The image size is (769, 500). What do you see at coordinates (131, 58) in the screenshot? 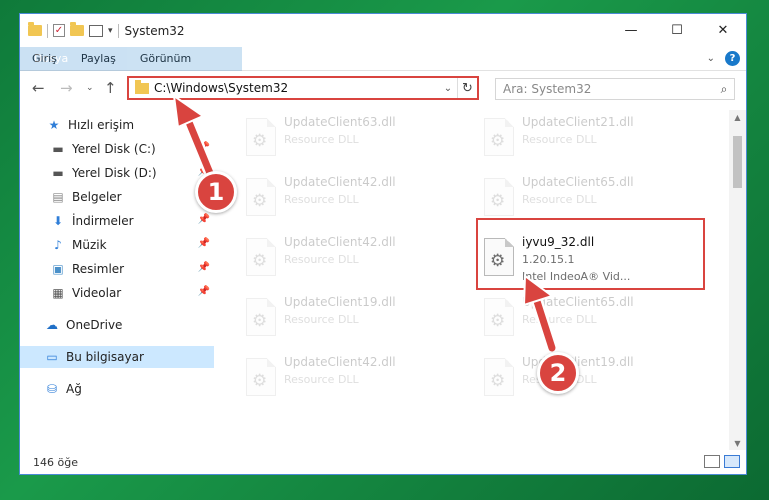
I see `tab-file: Dosya` at bounding box center [131, 58].